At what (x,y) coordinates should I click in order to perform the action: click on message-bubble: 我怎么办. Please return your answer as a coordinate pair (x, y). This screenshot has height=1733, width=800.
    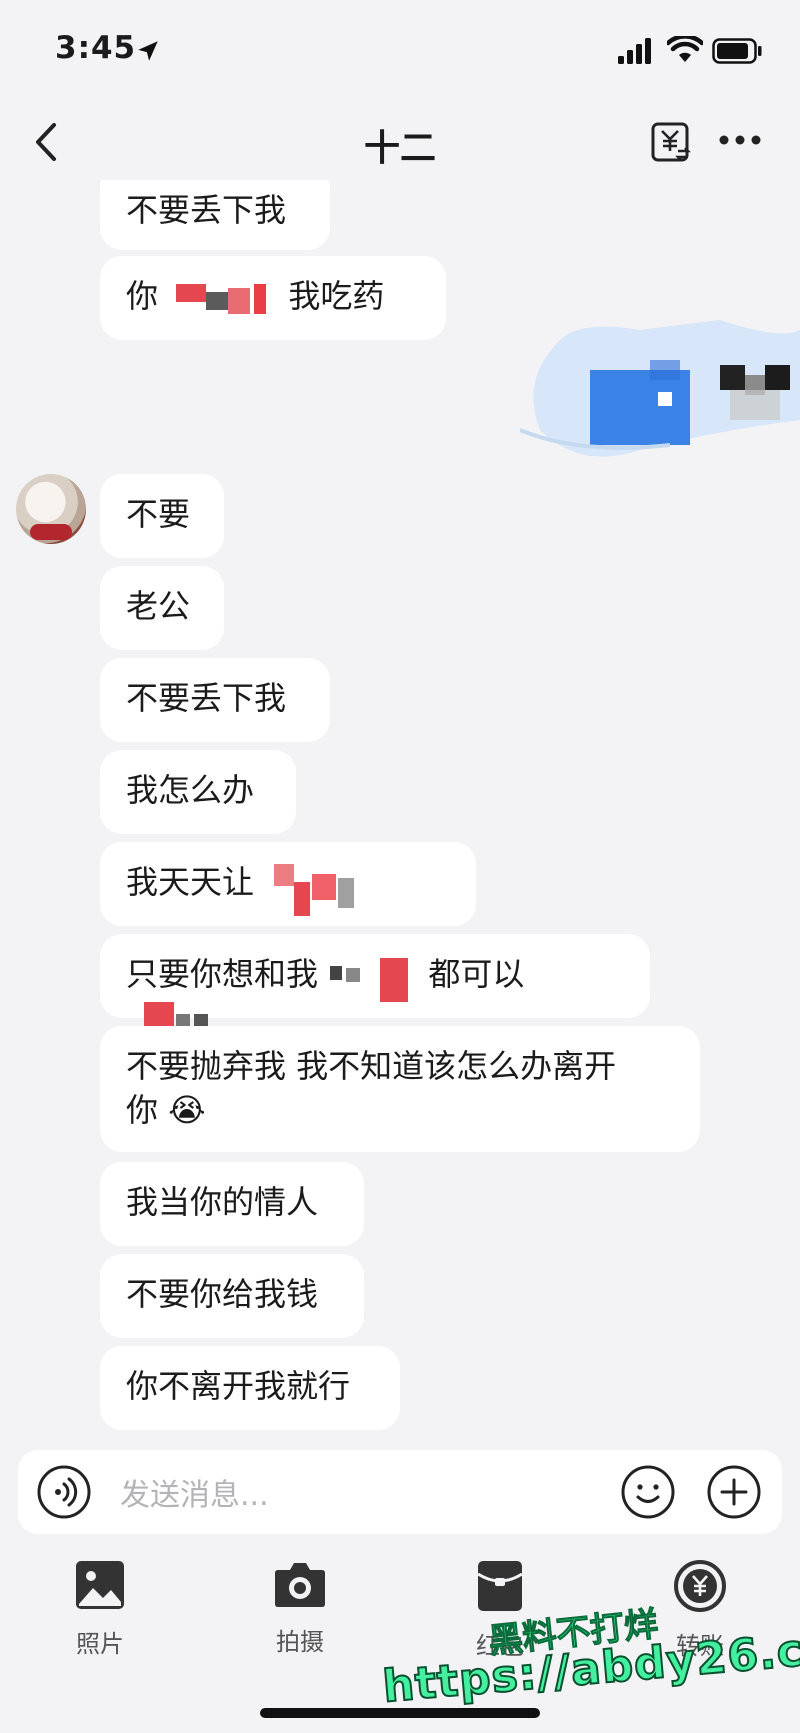
    Looking at the image, I should click on (198, 792).